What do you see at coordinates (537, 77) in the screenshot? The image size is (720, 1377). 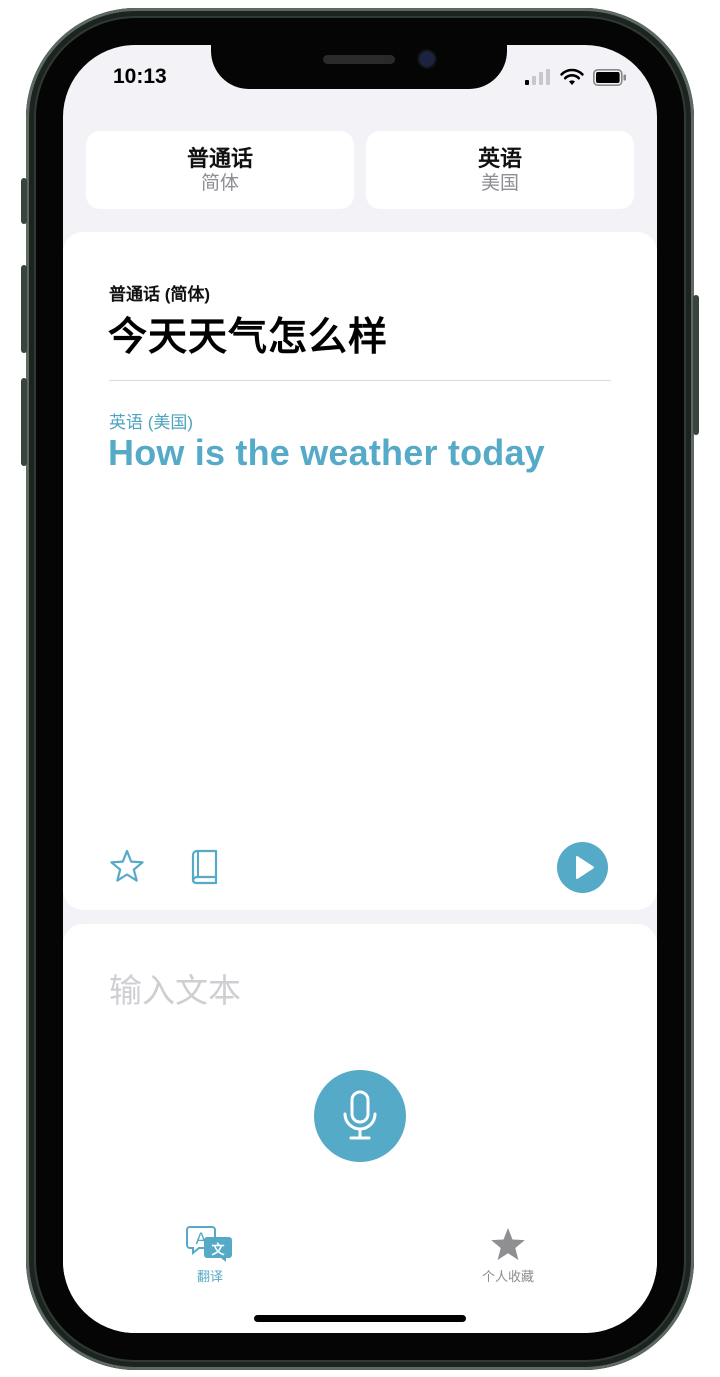 I see `cellular-signal-icon` at bounding box center [537, 77].